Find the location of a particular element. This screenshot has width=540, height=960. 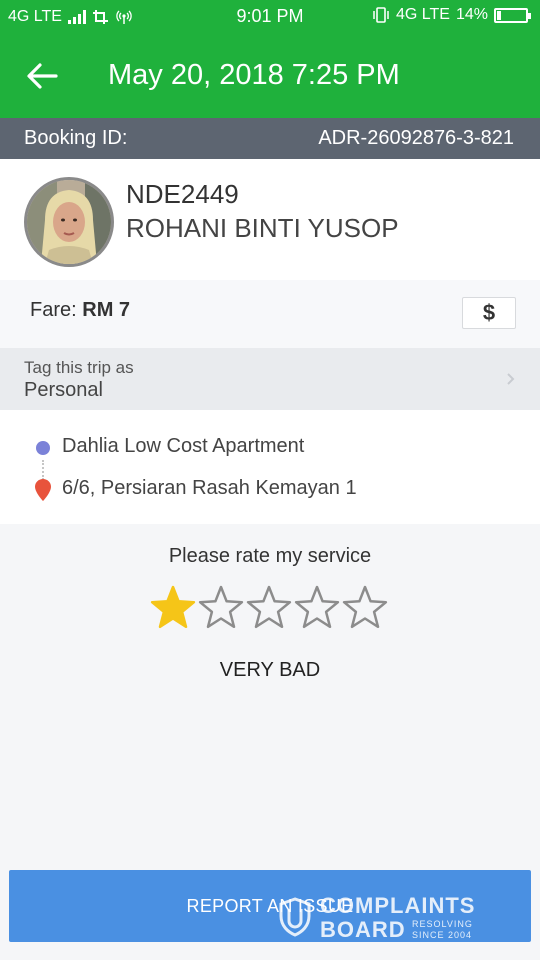

battery-icon is located at coordinates (512, 15).